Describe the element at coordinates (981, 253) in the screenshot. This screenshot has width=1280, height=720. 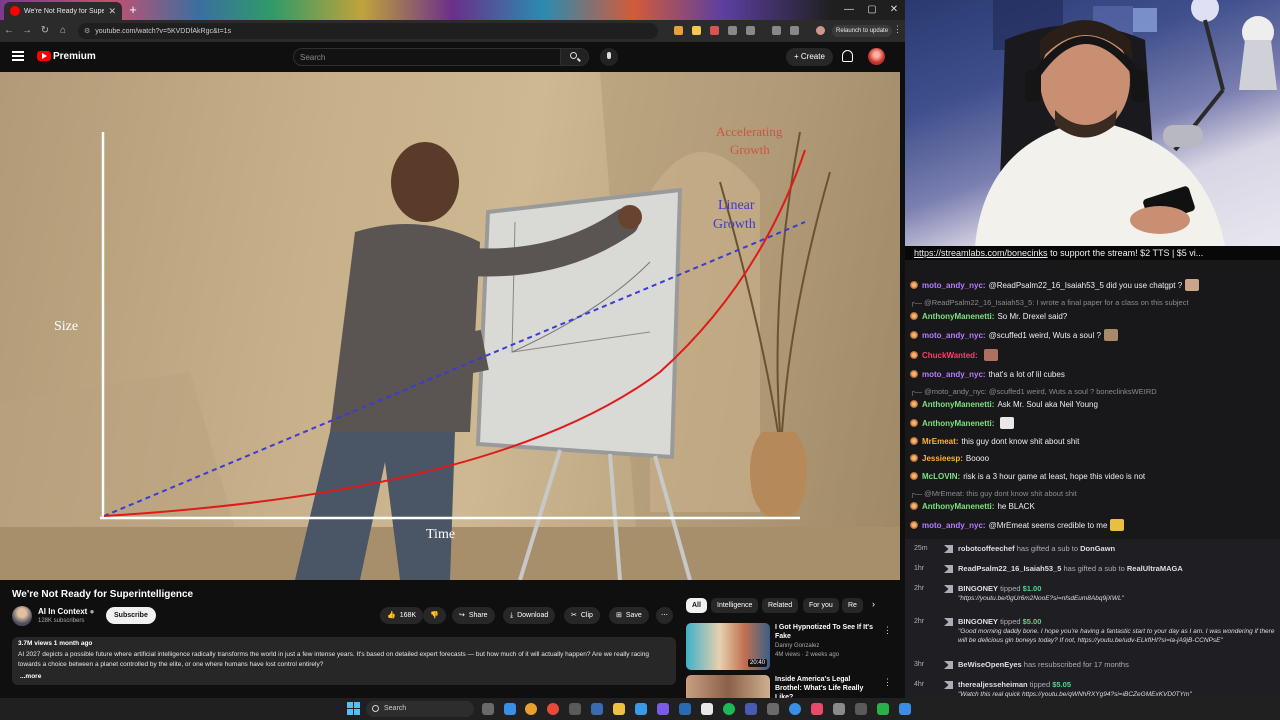
I see `streamlabs-link: https://streamlabs.com/bonecinks` at that location.